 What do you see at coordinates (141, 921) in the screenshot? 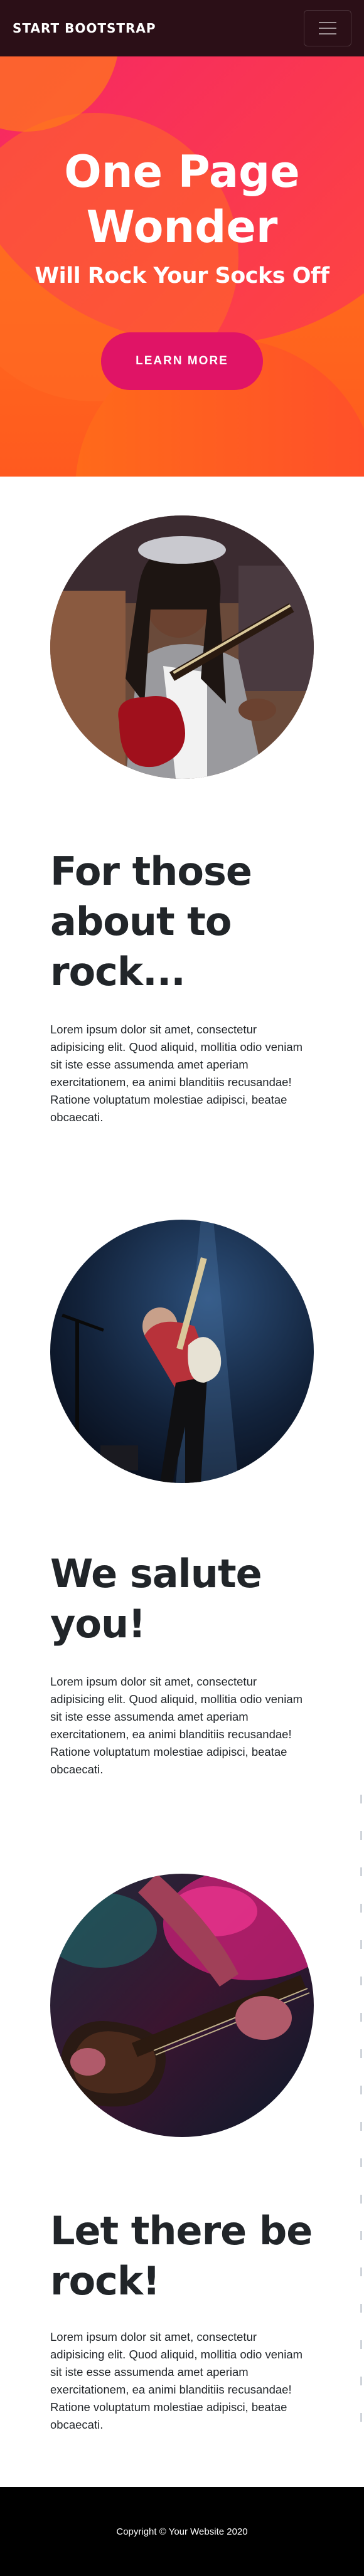
I see `section-title-line: about to` at bounding box center [141, 921].